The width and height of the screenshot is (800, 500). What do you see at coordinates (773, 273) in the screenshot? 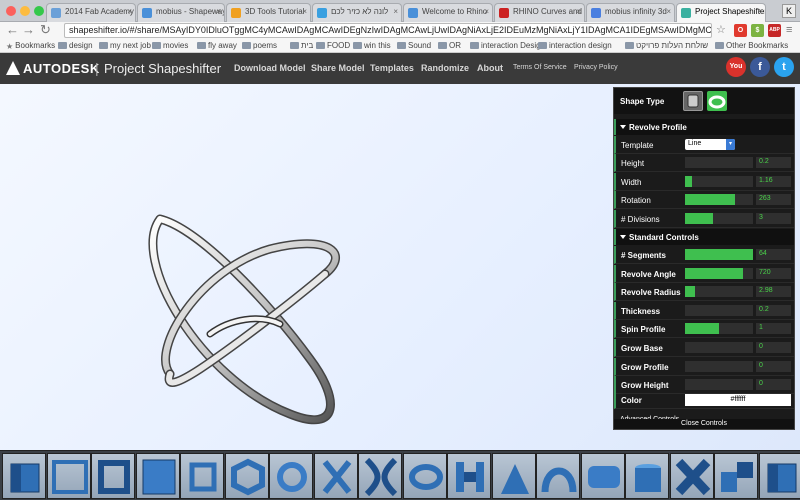
I see `control-value-input: 720` at bounding box center [773, 273].